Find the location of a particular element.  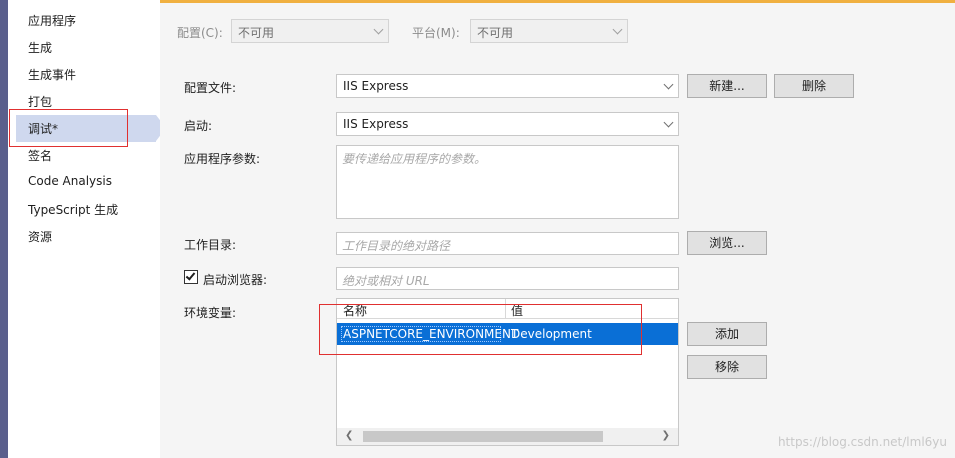

scrollbar-thumb is located at coordinates (483, 436).